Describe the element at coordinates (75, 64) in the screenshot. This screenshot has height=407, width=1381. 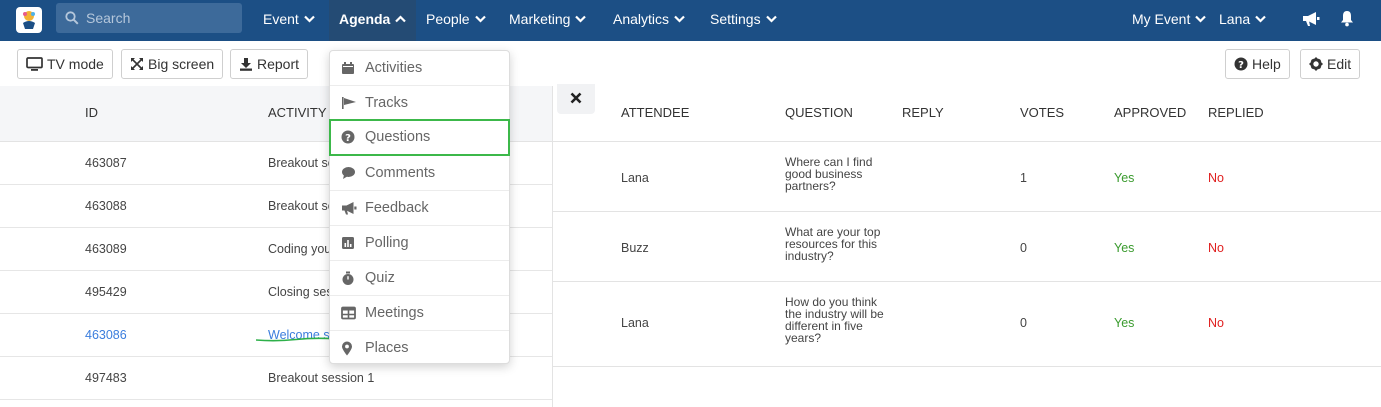
I see `tv-mode-label: TV mode` at that location.